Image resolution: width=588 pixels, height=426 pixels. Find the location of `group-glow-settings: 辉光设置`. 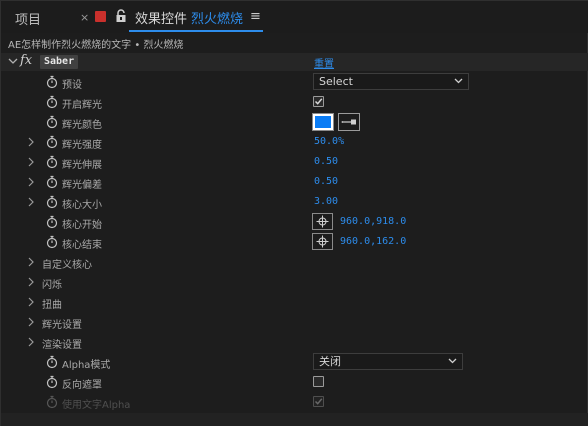

group-glow-settings: 辉光设置 is located at coordinates (294, 322).